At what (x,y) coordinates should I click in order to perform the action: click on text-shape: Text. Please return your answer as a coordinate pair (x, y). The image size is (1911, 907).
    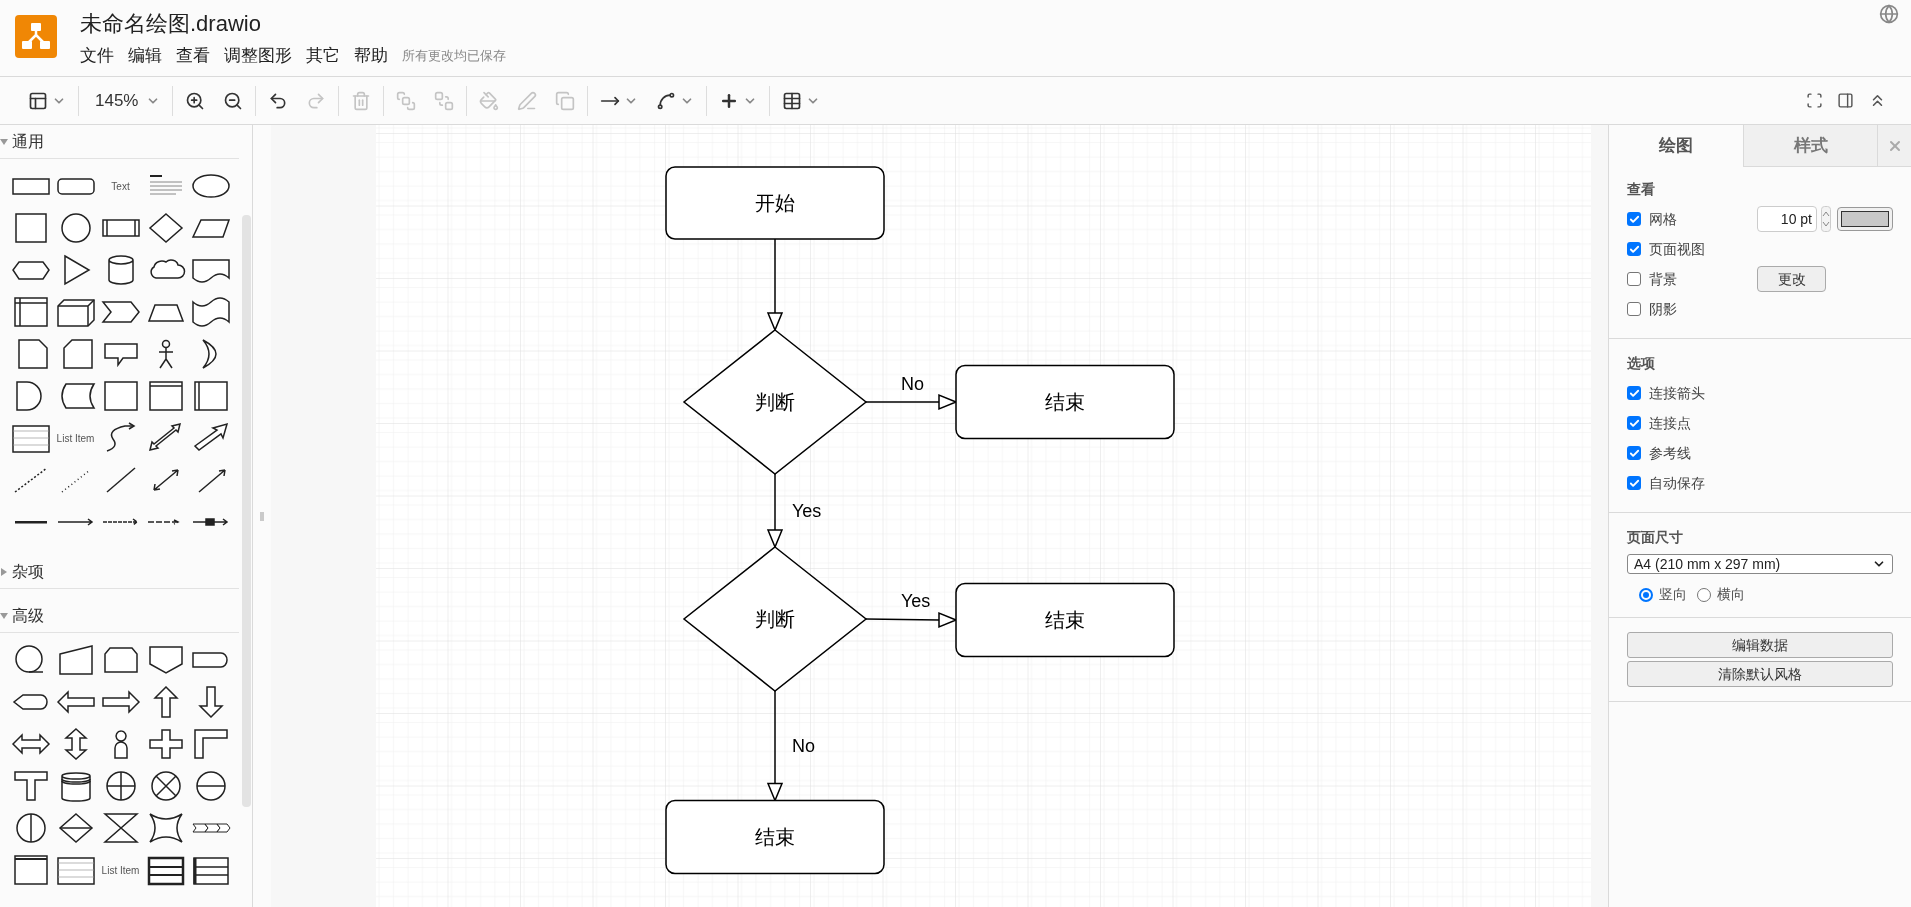
    Looking at the image, I should click on (120, 186).